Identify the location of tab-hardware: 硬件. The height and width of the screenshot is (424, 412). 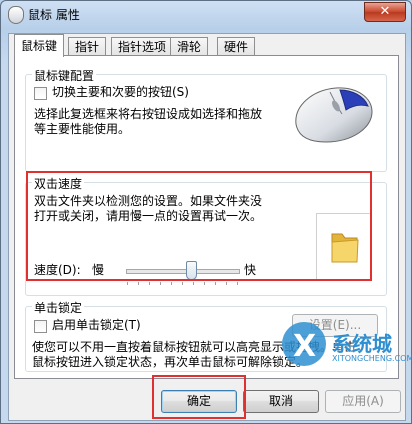
(236, 46).